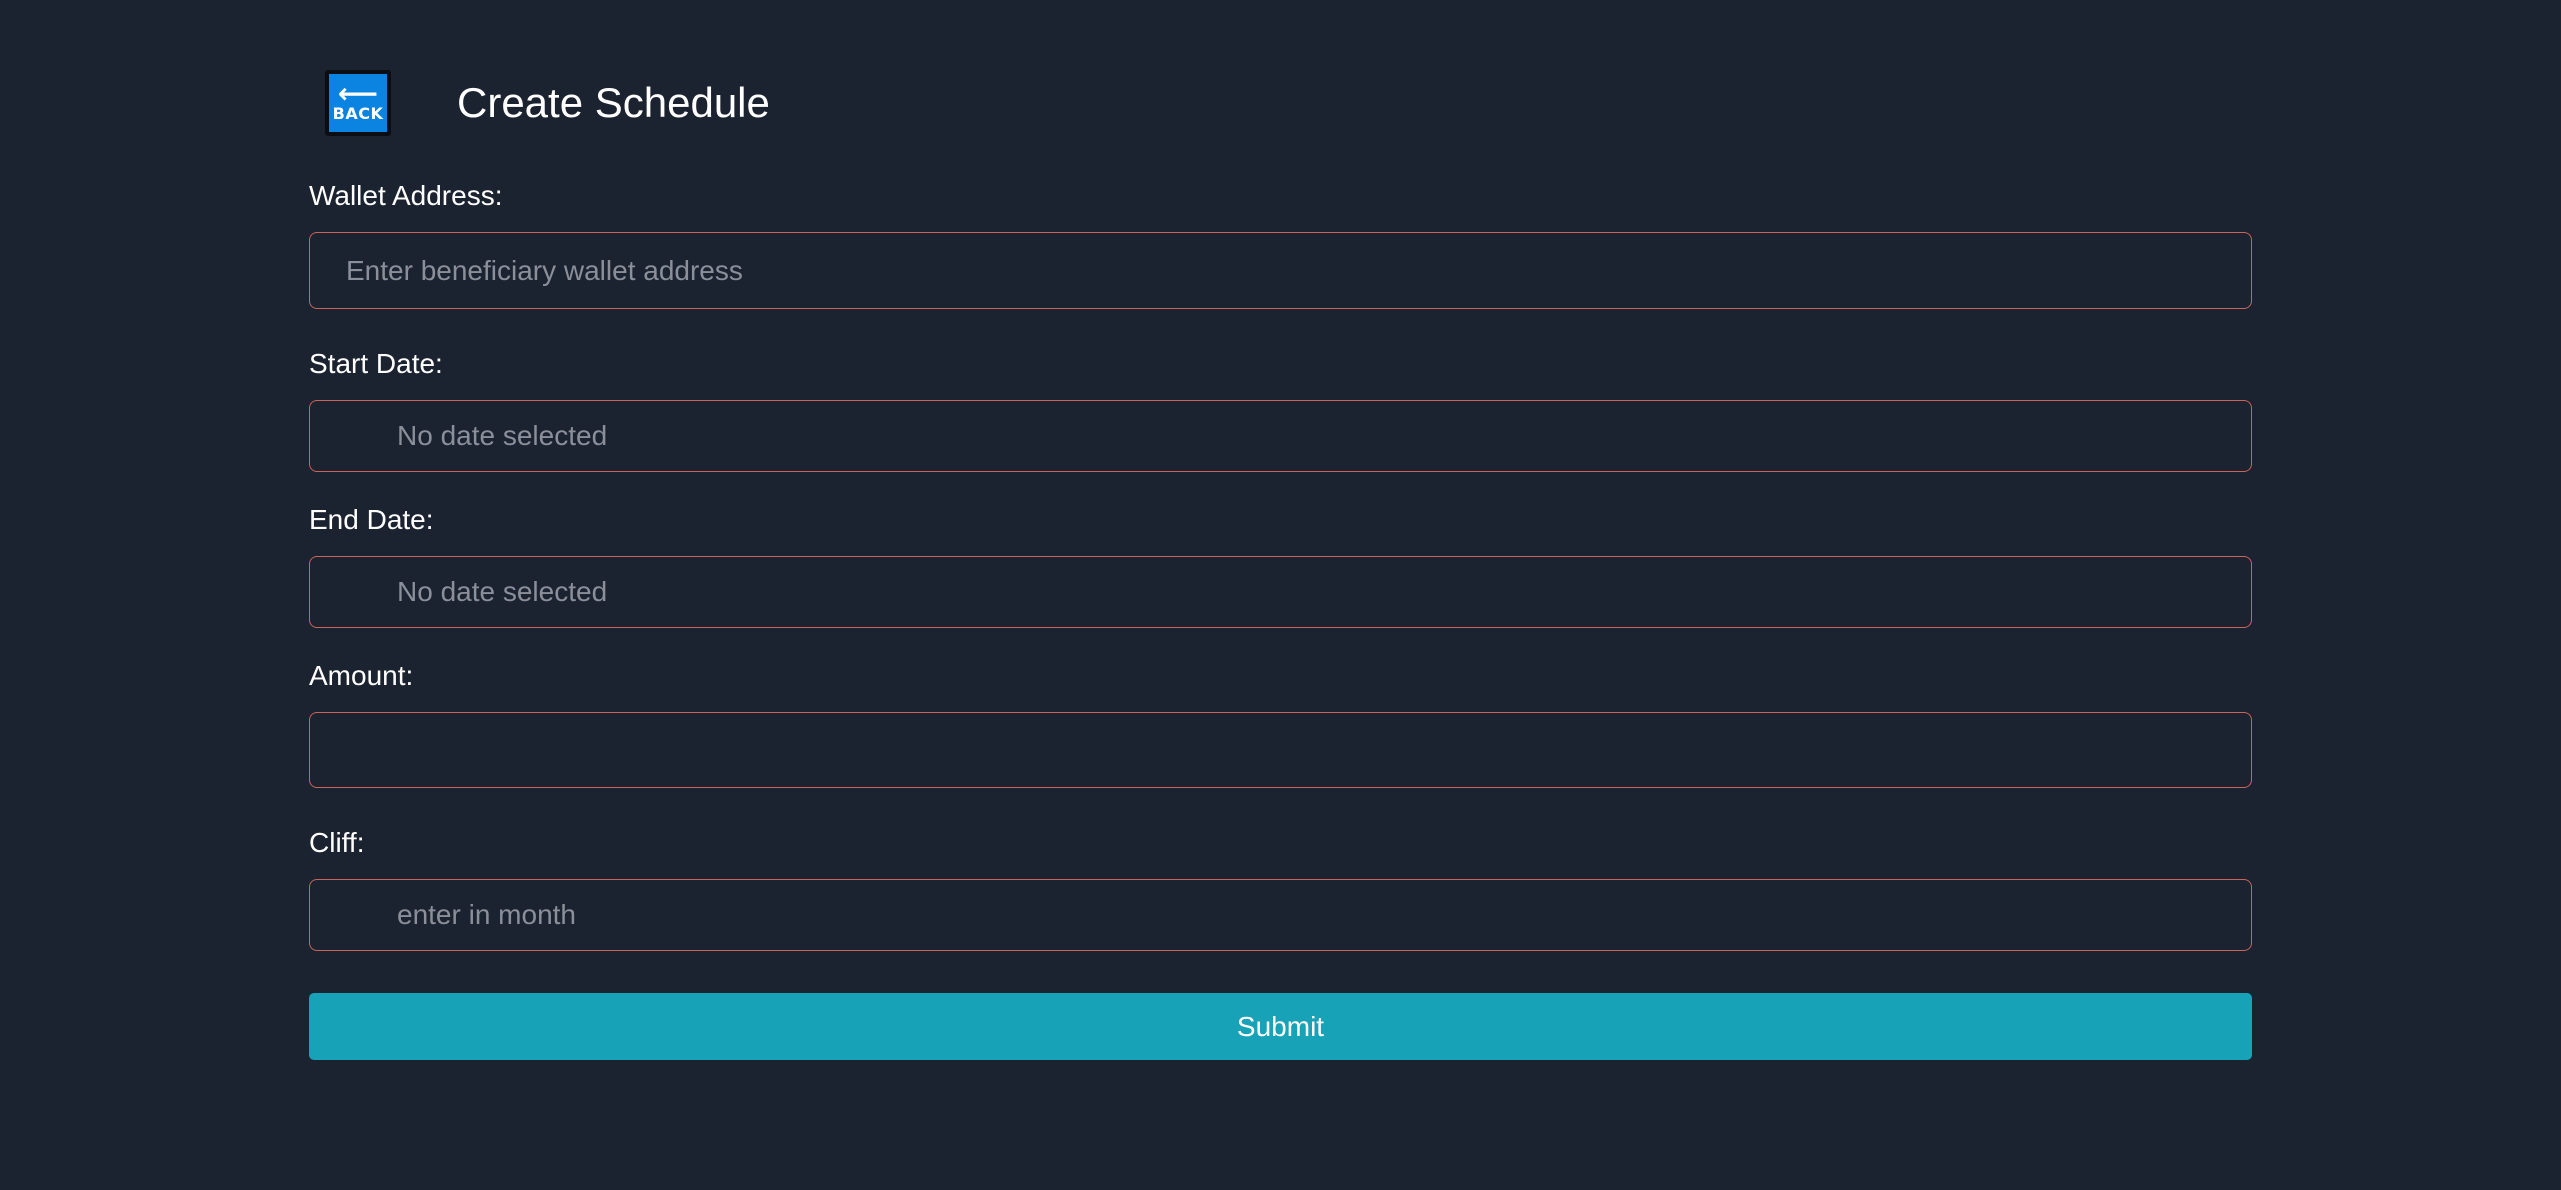 Image resolution: width=2561 pixels, height=1190 pixels. I want to click on start-date-label: Start Date:, so click(376, 363).